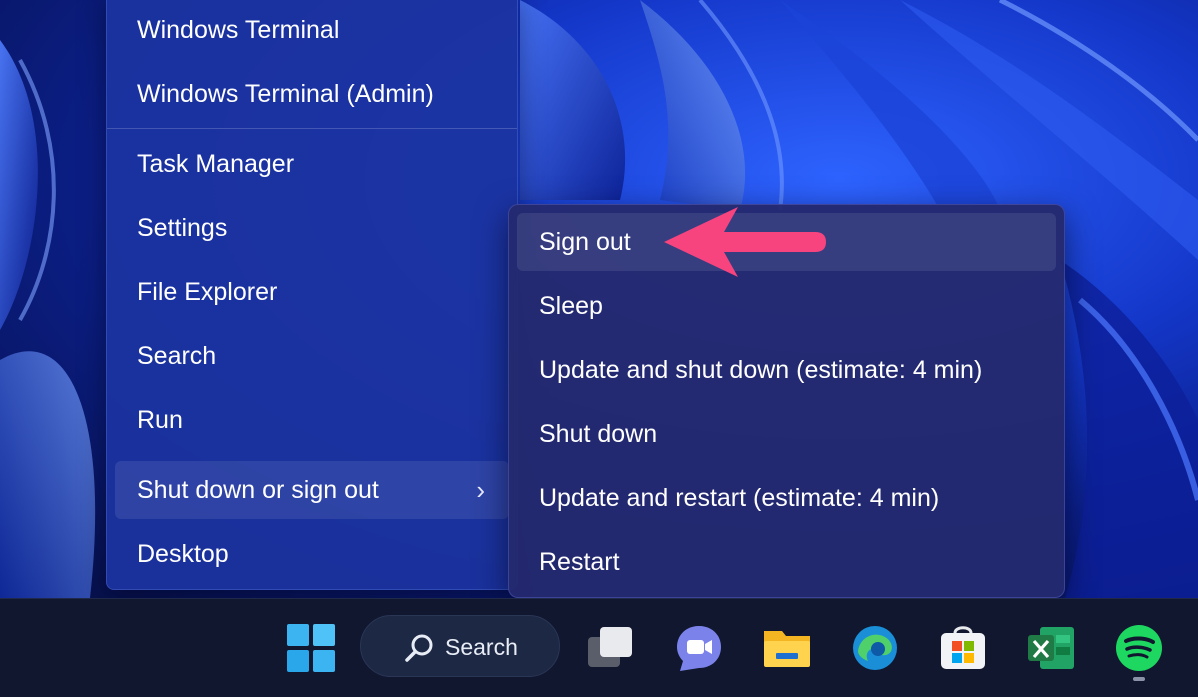 Image resolution: width=1198 pixels, height=697 pixels. I want to click on submenu-item-sleep: Sleep, so click(786, 306).